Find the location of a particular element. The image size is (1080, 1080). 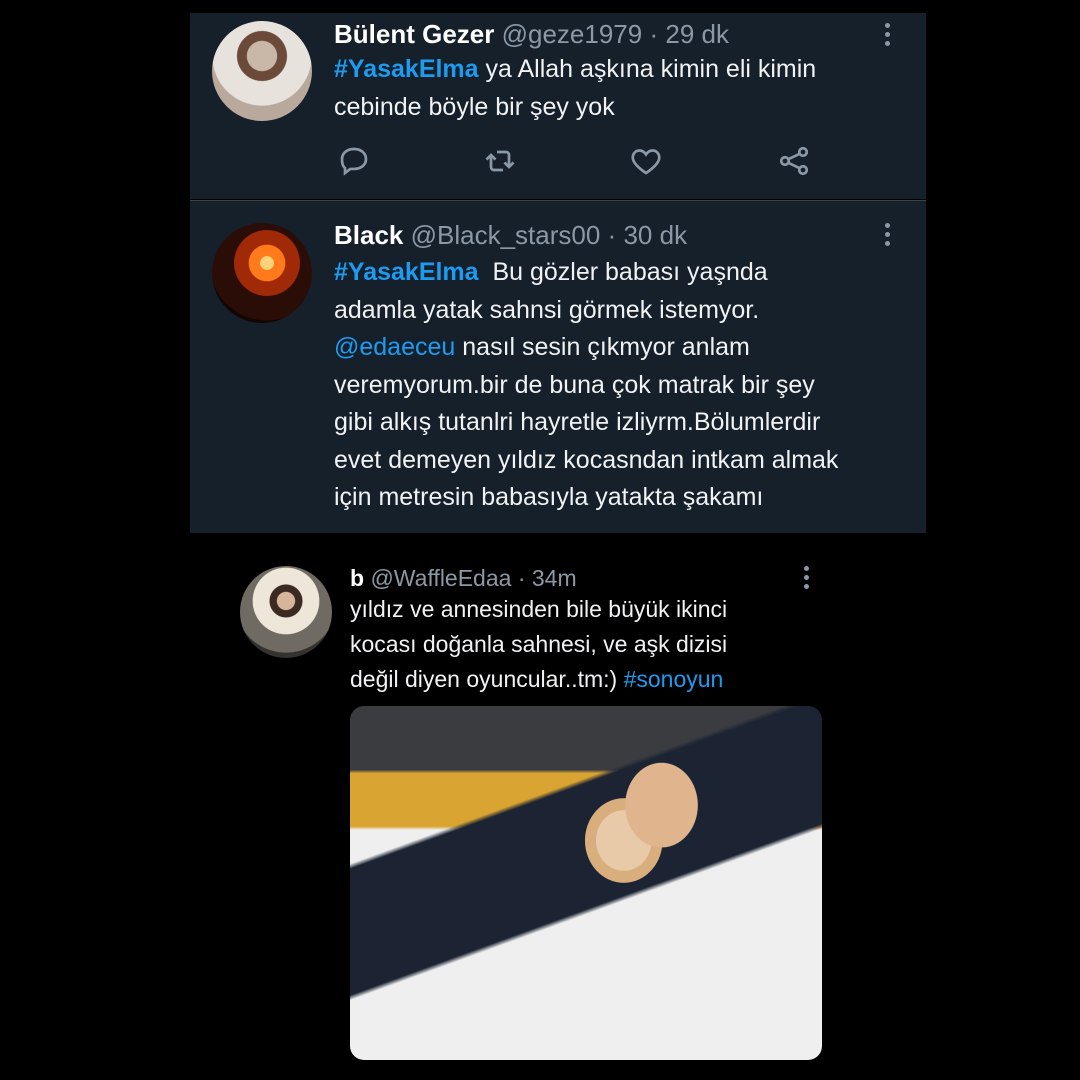

retweet-icon is located at coordinates (502, 163).